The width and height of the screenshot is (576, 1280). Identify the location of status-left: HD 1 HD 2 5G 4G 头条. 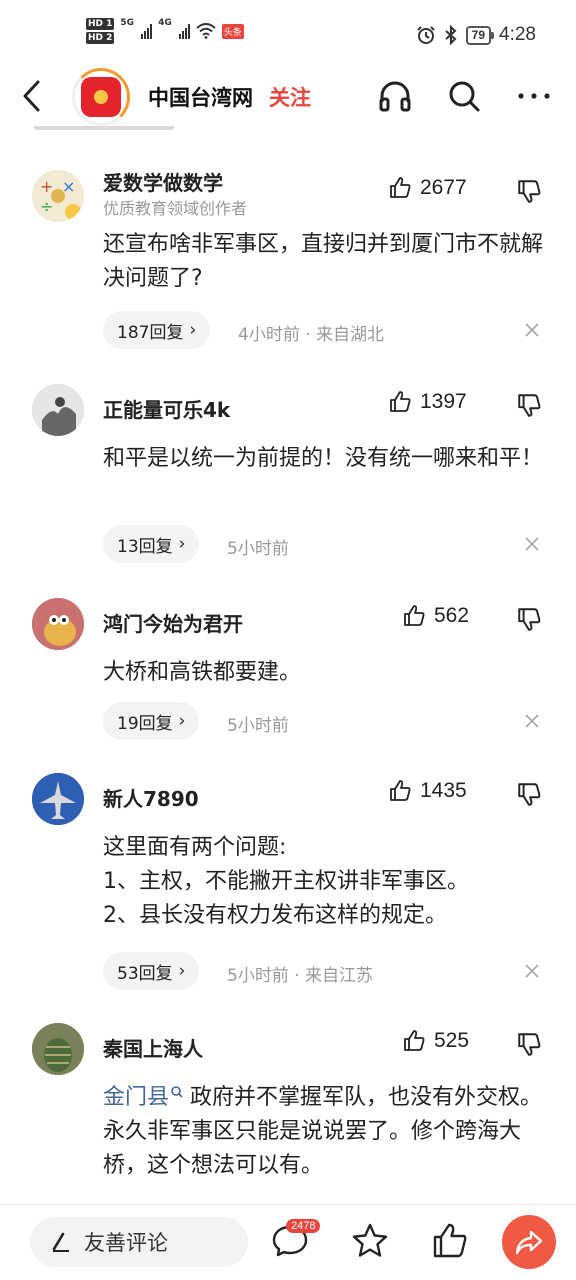
(165, 31).